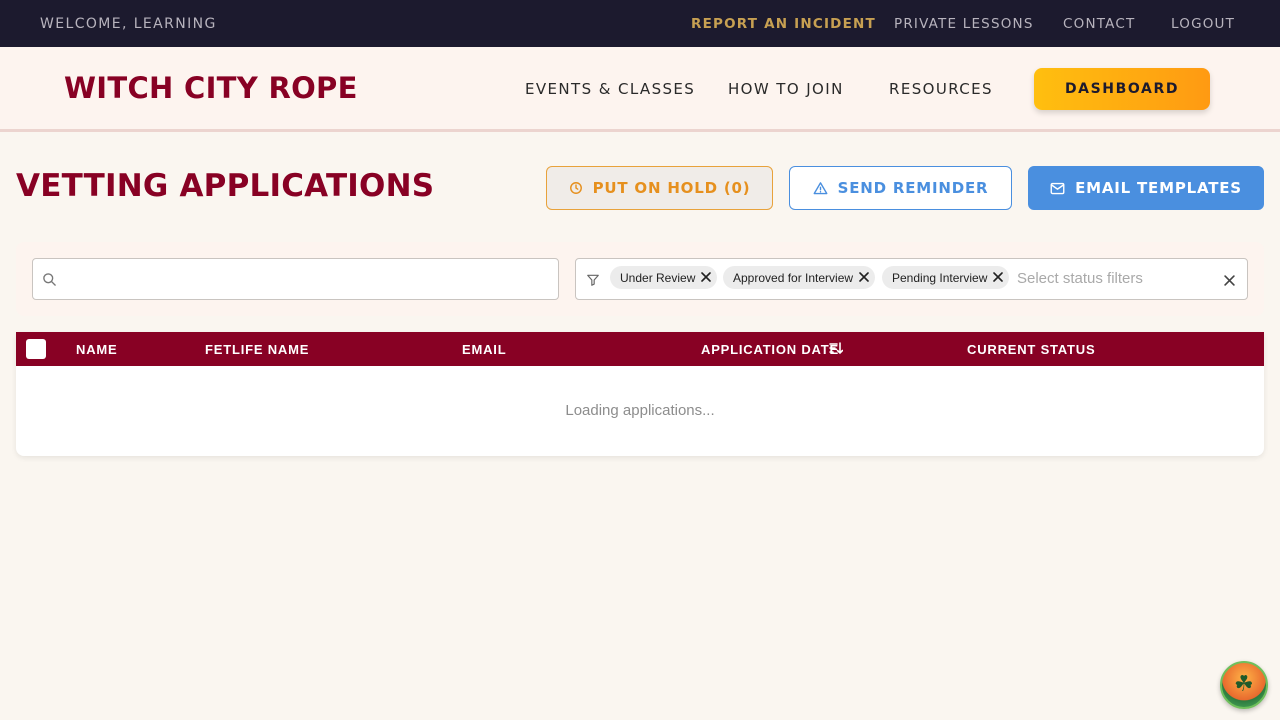 This screenshot has height=720, width=1280. What do you see at coordinates (36, 349) in the screenshot?
I see `select-all-checkbox` at bounding box center [36, 349].